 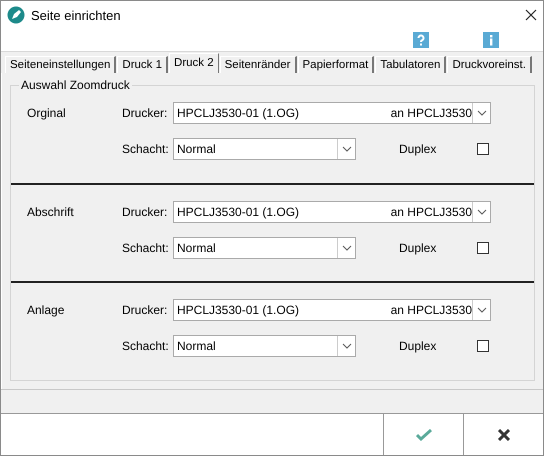 I want to click on section-label: Orginal, so click(x=47, y=113).